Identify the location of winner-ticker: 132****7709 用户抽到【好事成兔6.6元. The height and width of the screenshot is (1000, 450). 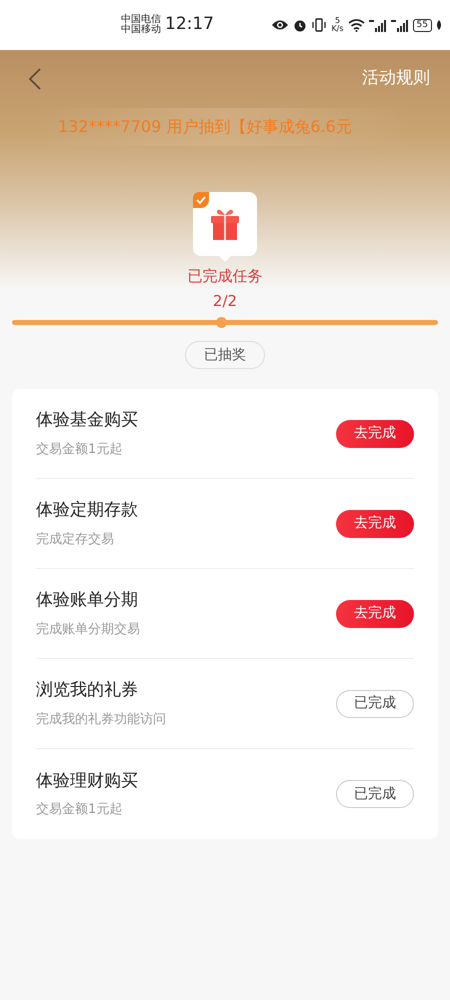
(205, 127).